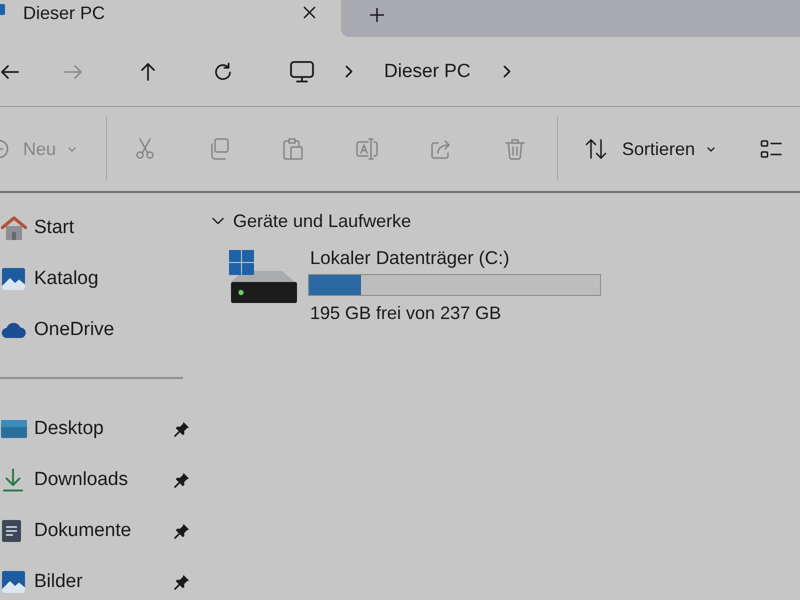 This screenshot has width=800, height=600. What do you see at coordinates (410, 258) in the screenshot?
I see `drive-name: Lokaler Datenträger (C:)` at bounding box center [410, 258].